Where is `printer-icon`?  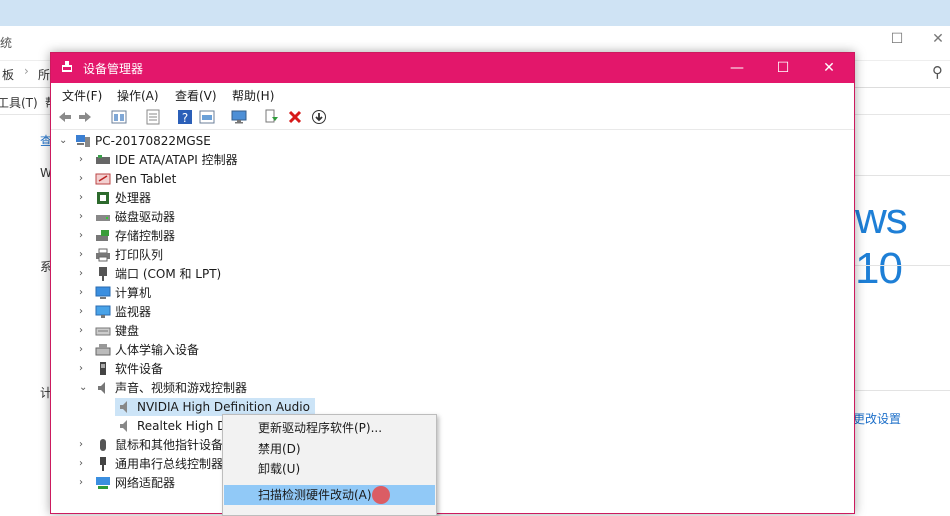 printer-icon is located at coordinates (103, 255).